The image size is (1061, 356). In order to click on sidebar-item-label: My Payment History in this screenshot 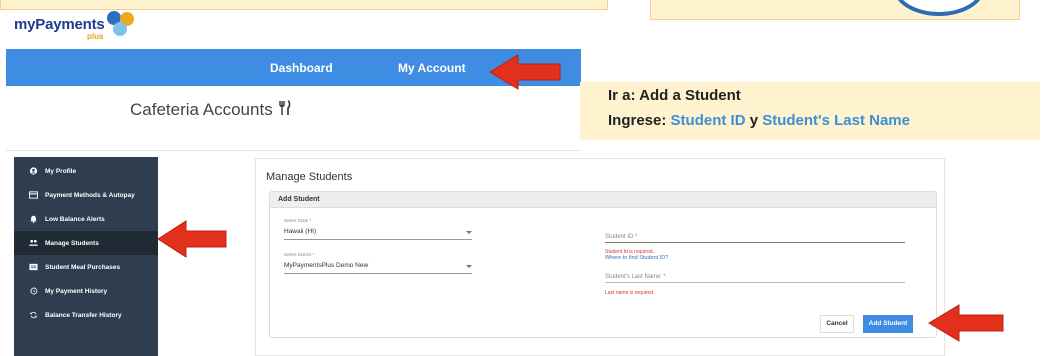, I will do `click(76, 291)`.